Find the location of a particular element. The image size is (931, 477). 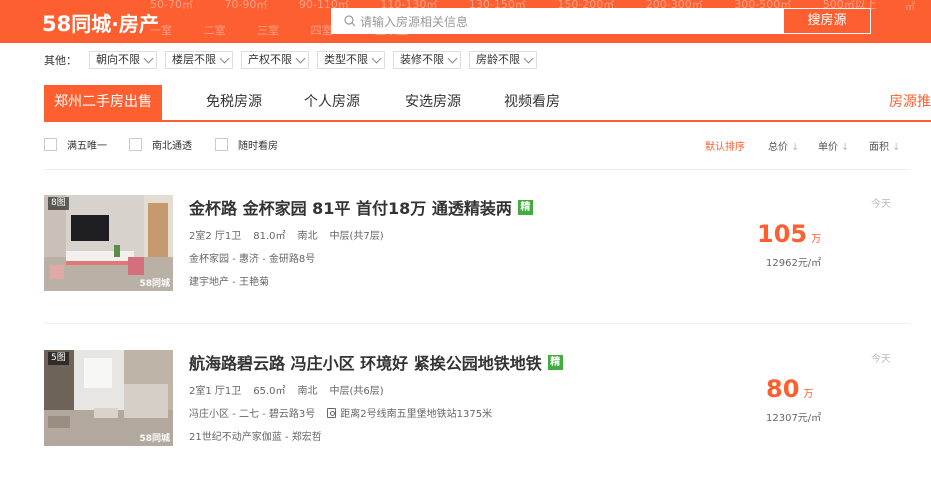

unit-price: 12307元/㎡ is located at coordinates (794, 418).